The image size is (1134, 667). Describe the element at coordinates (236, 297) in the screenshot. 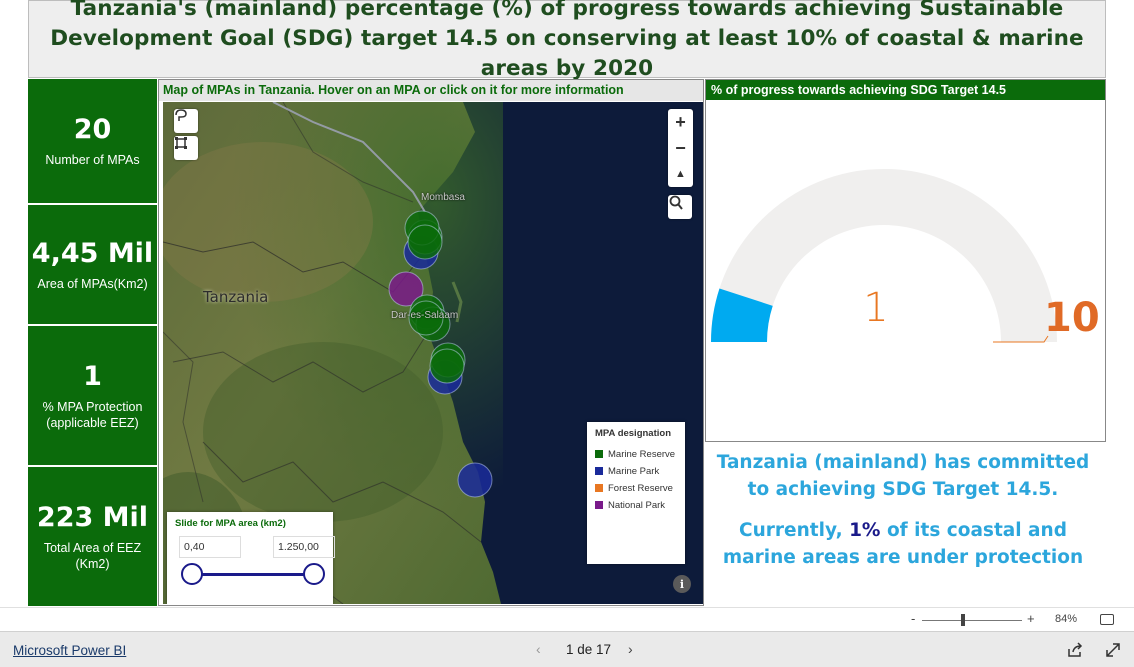

I see `country-label: Tanzania` at that location.